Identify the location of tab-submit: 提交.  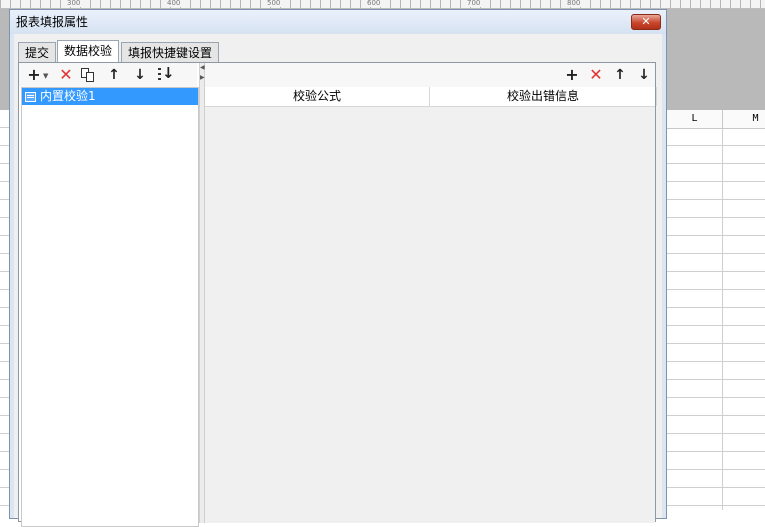
(37, 52).